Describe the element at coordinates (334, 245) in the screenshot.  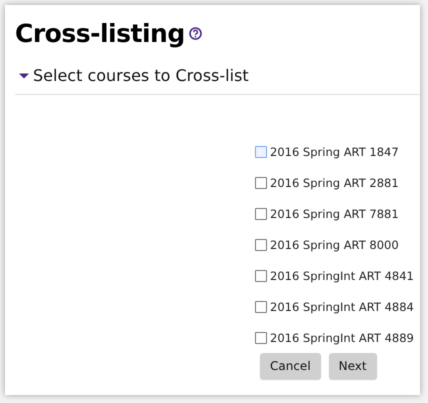
I see `course-label: 2016 Spring ART 8000` at that location.